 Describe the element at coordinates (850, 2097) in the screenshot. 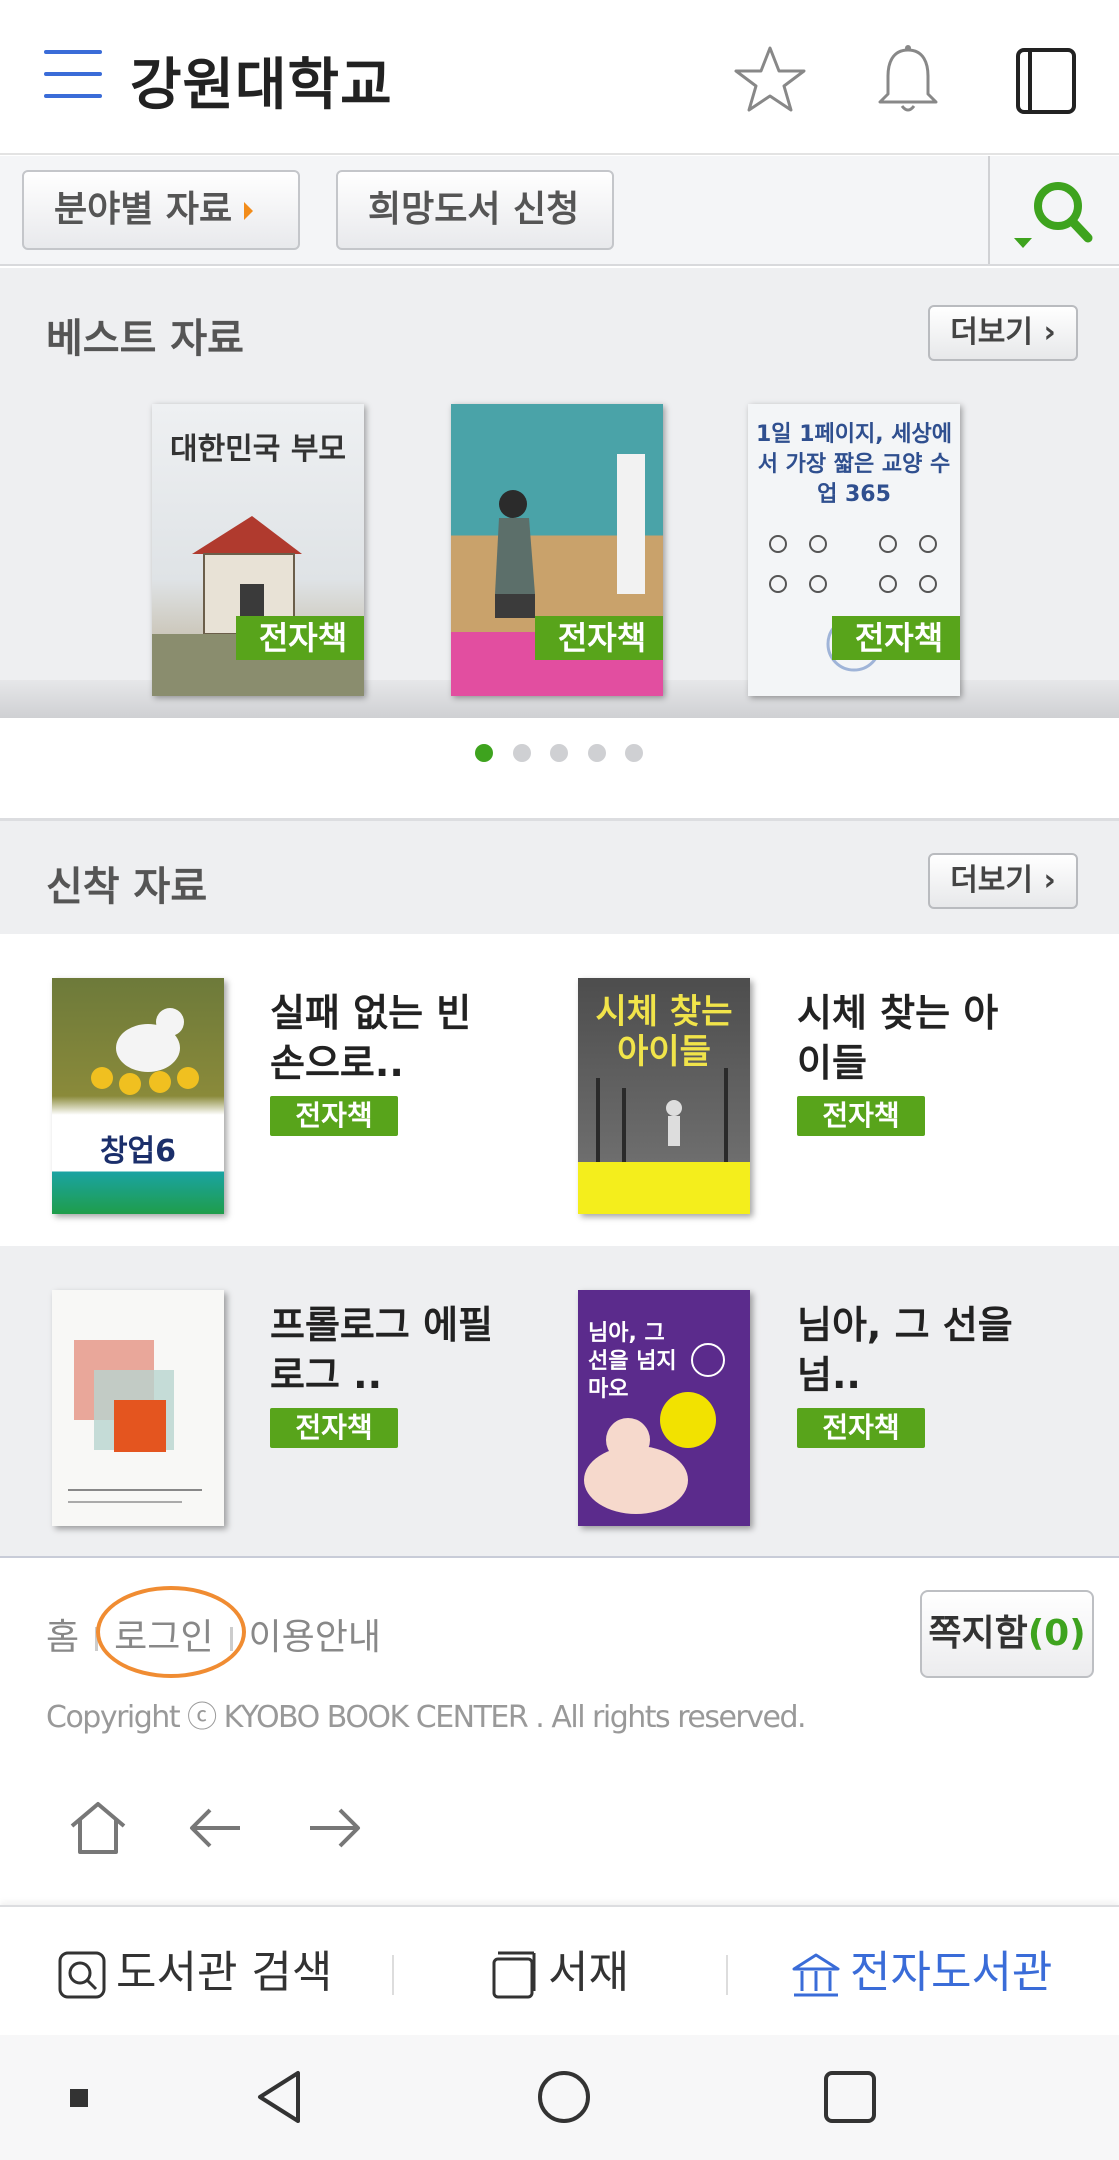

I see `recents-icon` at that location.